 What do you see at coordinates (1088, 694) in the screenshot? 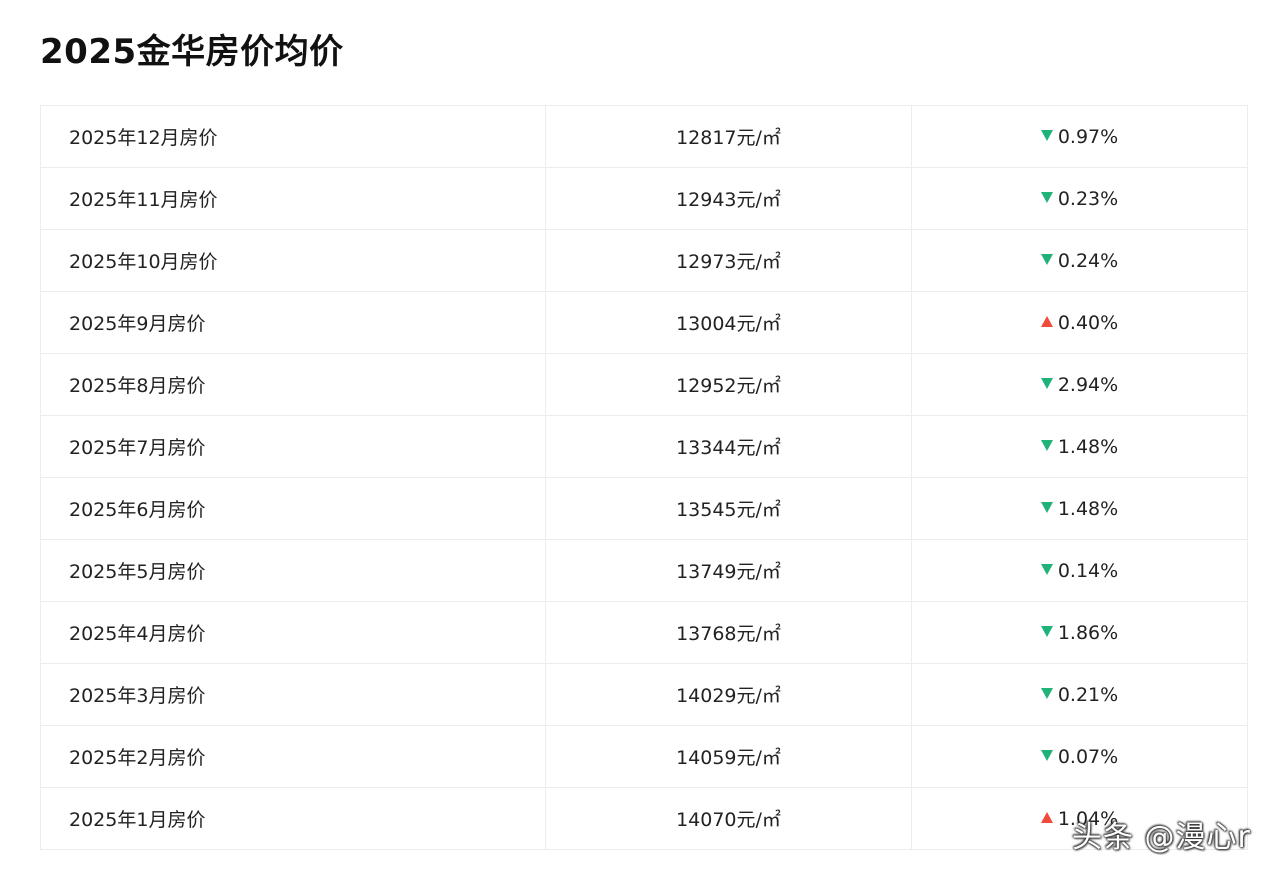
I see `change-value: 0.21%` at bounding box center [1088, 694].